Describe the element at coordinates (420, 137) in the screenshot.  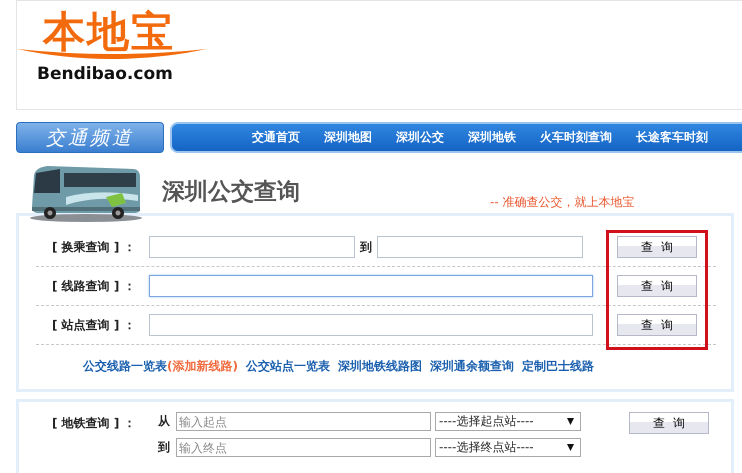
I see `nav-link: 深圳公交` at that location.